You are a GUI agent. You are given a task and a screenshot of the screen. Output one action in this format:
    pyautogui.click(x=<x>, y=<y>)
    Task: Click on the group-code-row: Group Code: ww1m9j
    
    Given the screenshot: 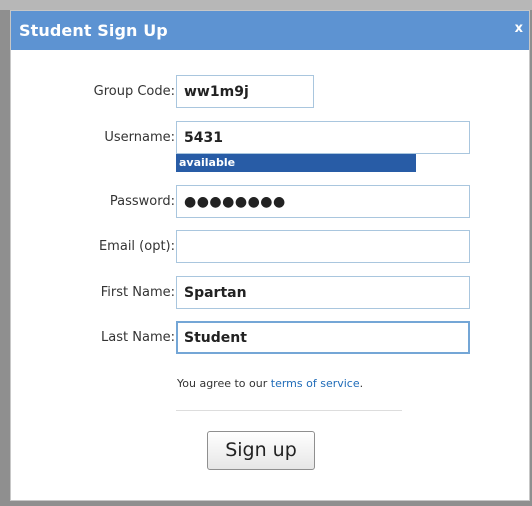 What is the action you would take?
    pyautogui.click(x=270, y=93)
    